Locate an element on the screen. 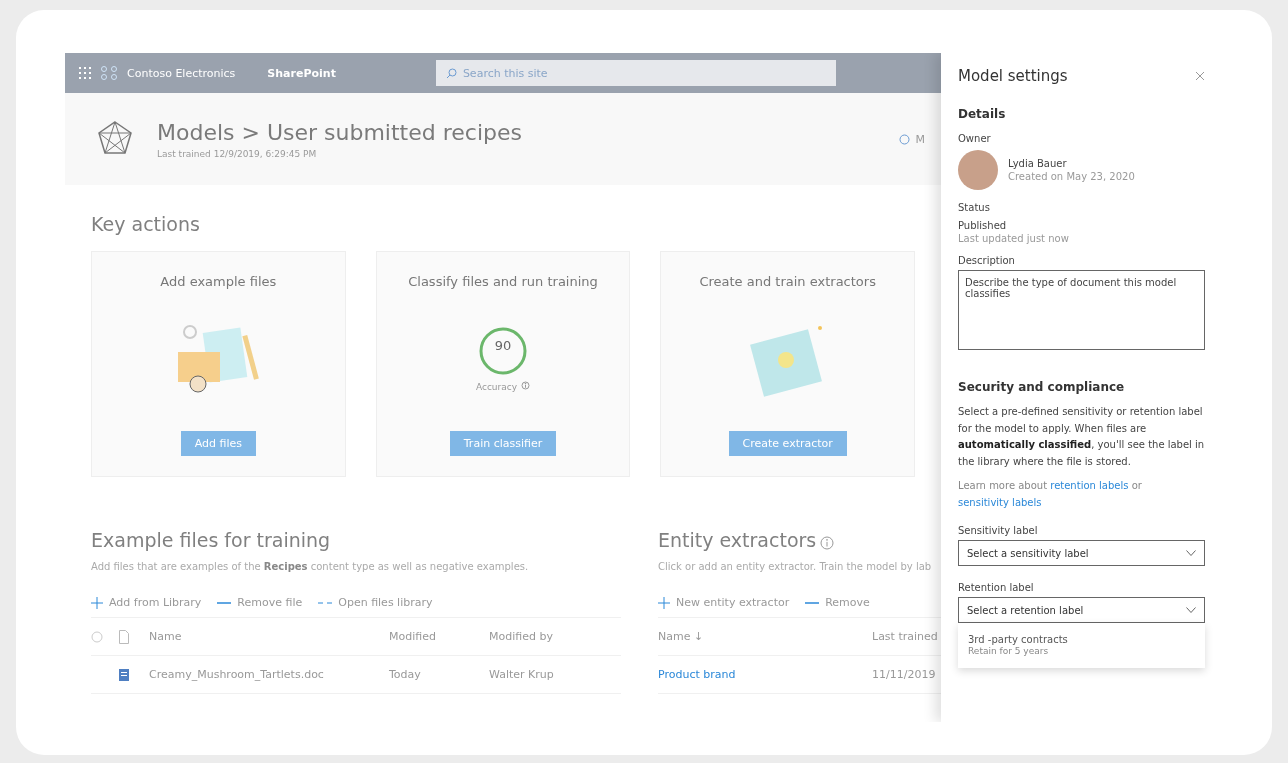  dropdown-option: 3rd -party contracts Retain for 5 years is located at coordinates (1081, 645).